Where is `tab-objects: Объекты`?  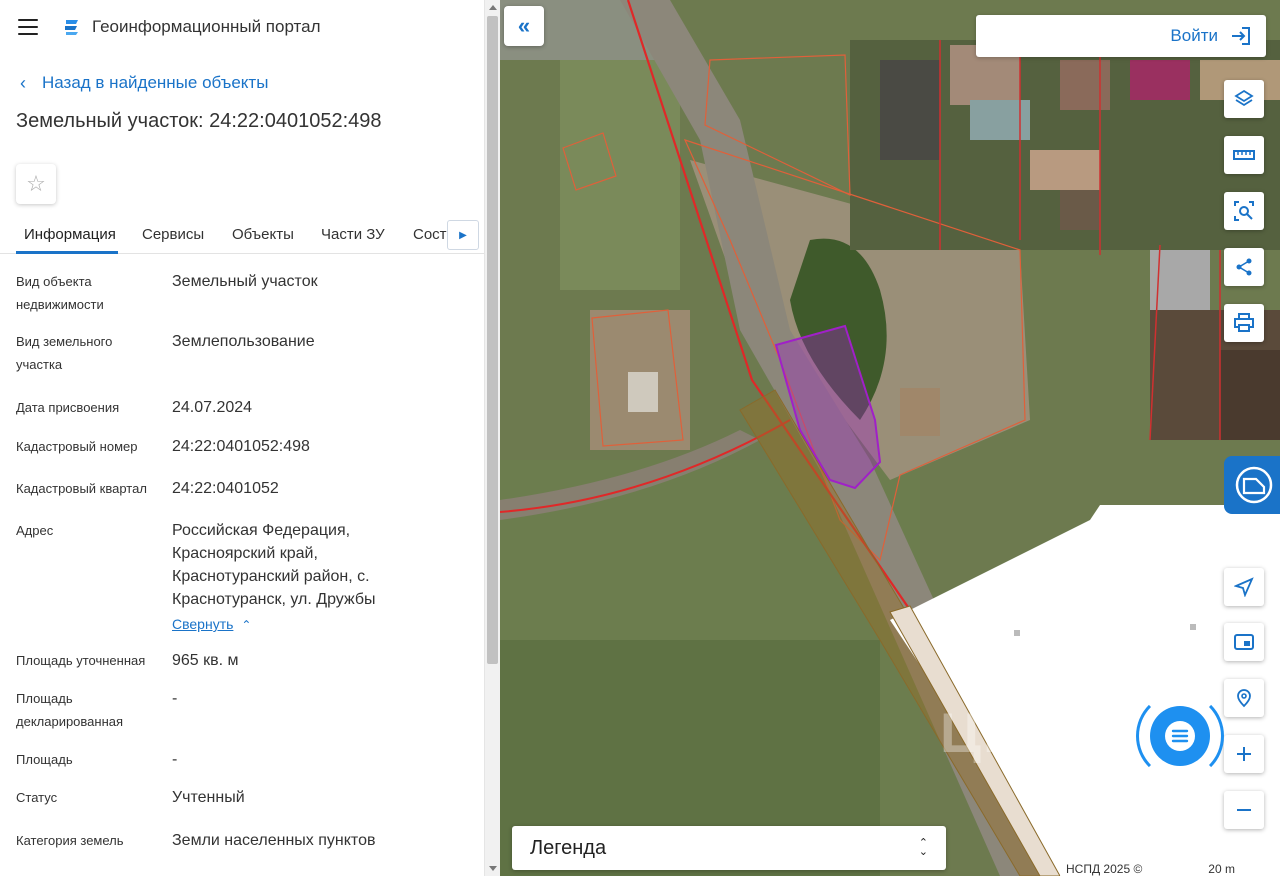 tab-objects: Объекты is located at coordinates (263, 237).